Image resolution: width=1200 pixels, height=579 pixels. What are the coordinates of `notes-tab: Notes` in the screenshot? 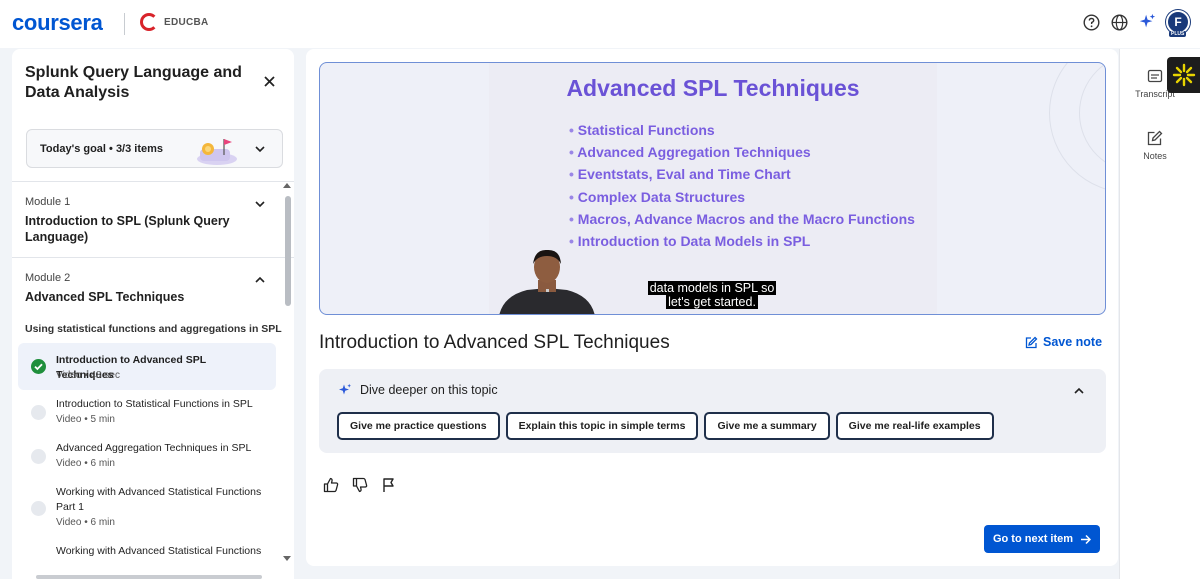 It's located at (1155, 145).